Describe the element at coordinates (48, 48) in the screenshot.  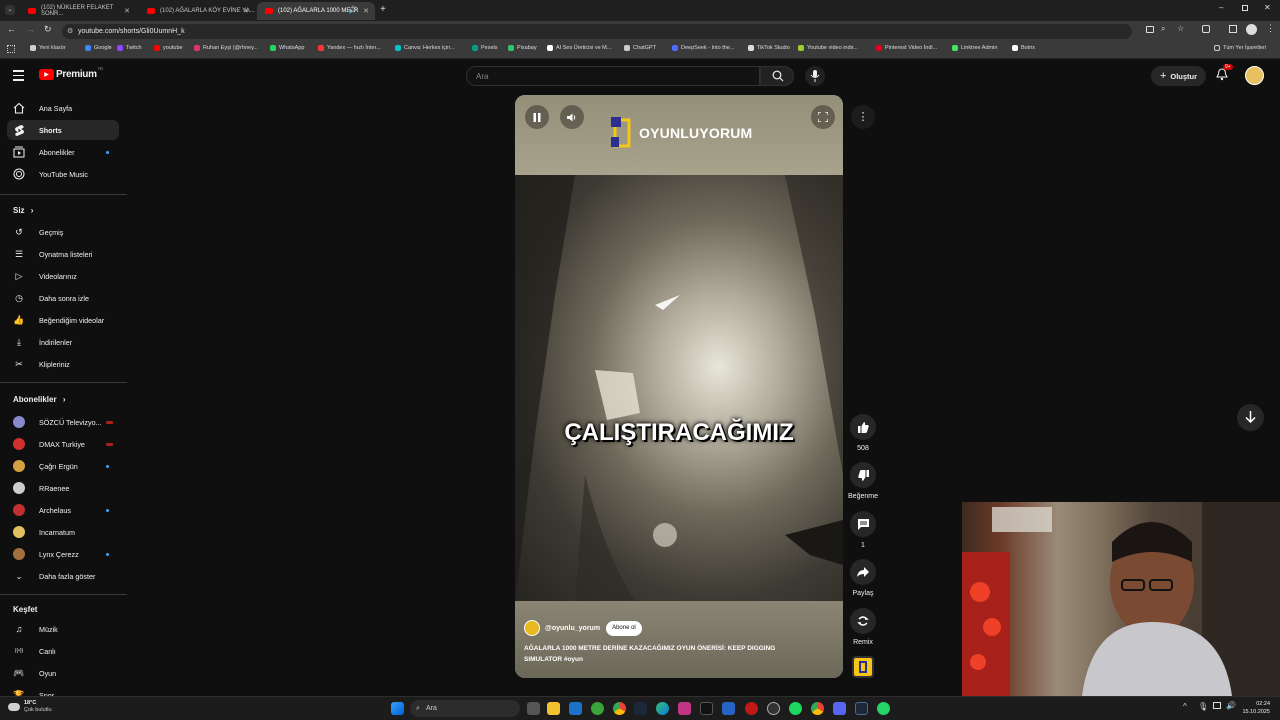
I see `bookmark-item: Yeni klasör` at that location.